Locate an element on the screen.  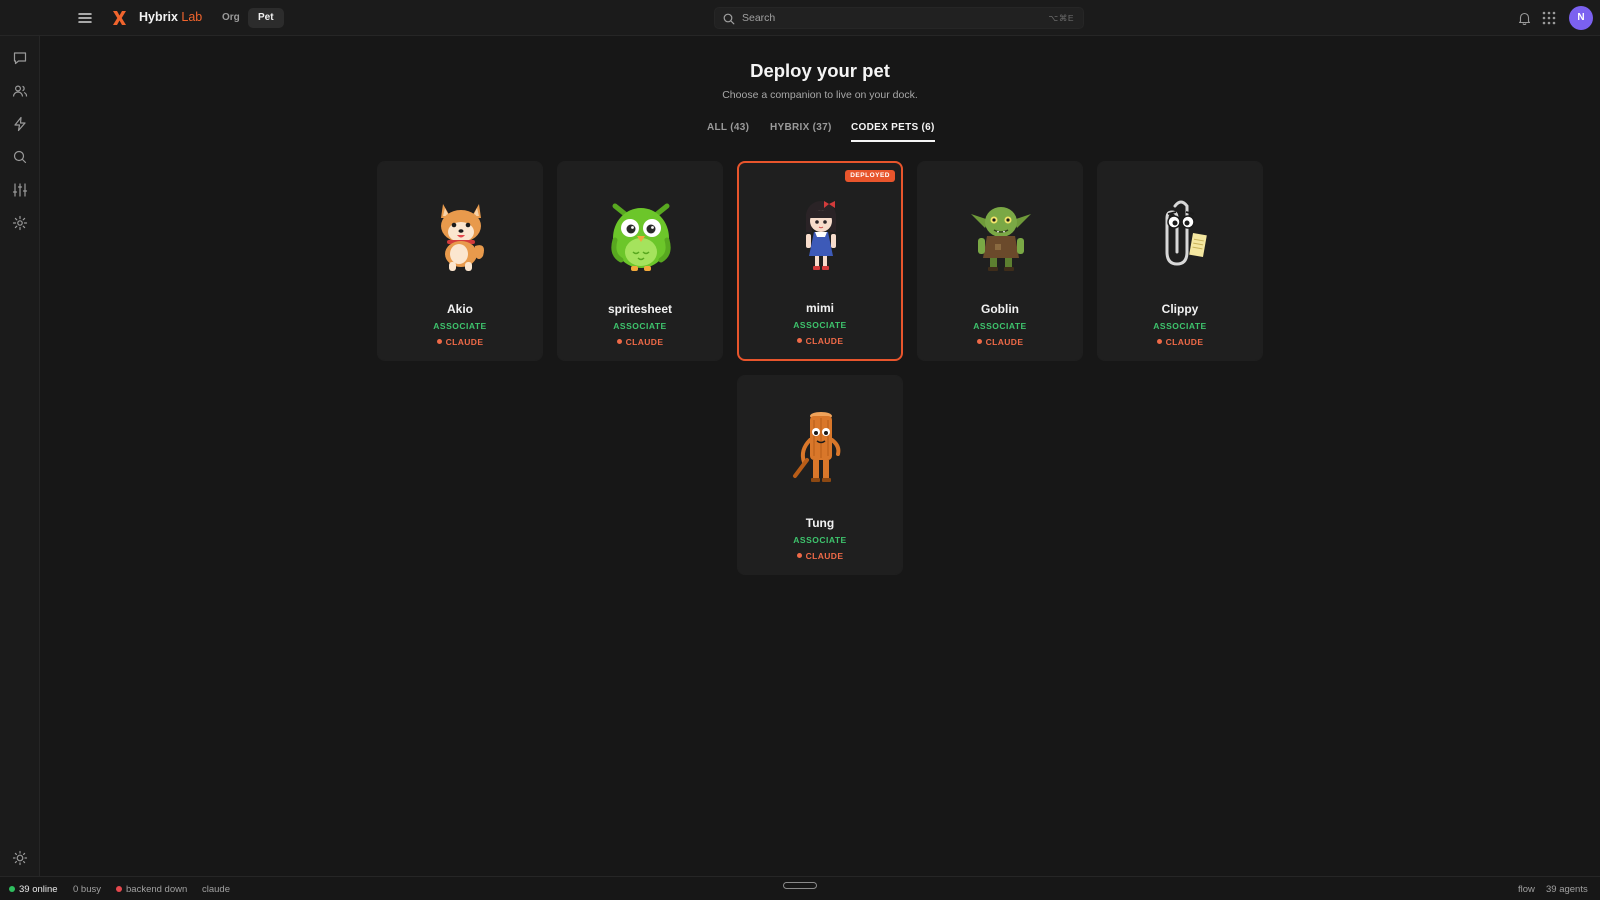
resize-handle is located at coordinates (800, 885).